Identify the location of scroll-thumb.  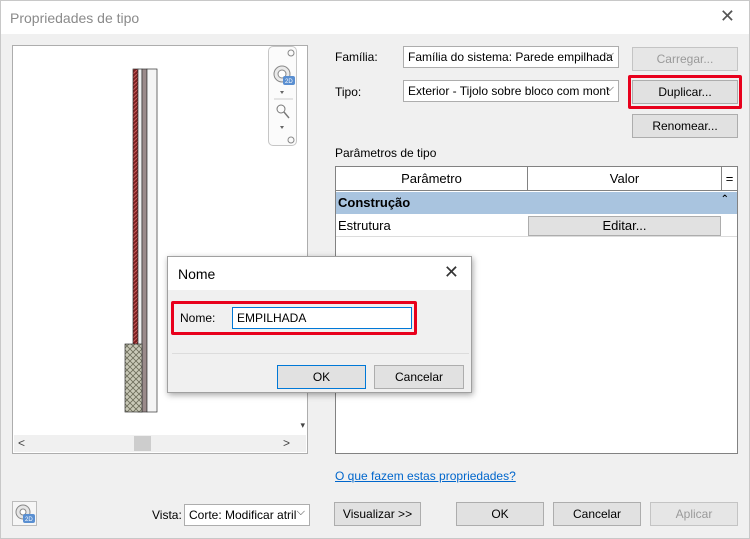
(142, 443).